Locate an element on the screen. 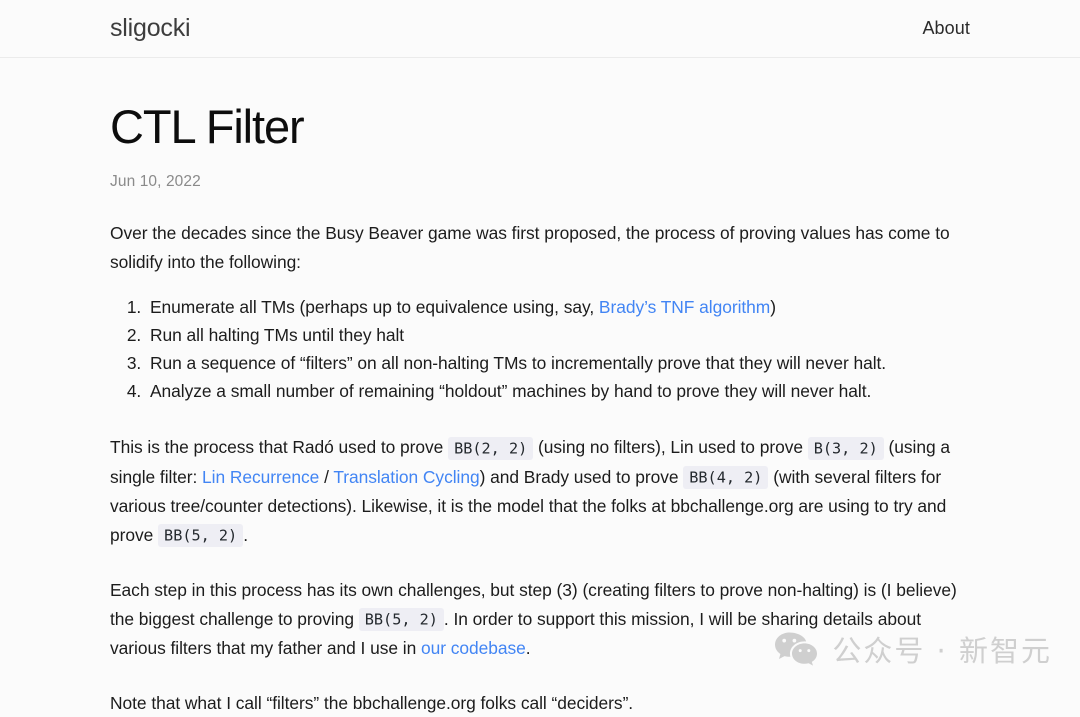 The width and height of the screenshot is (1080, 717). code-bb-5-2-first: BB(5, 2) is located at coordinates (201, 536).